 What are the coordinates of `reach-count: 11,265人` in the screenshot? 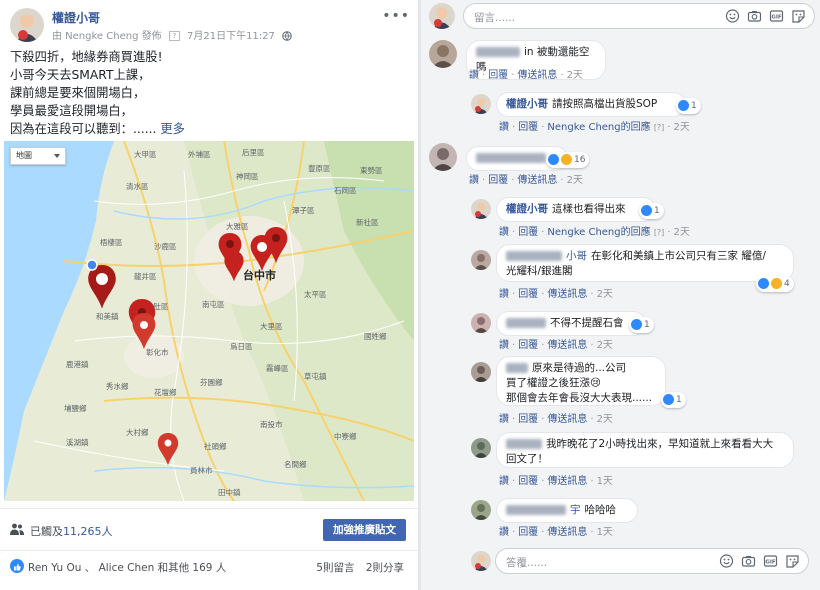 It's located at (88, 531).